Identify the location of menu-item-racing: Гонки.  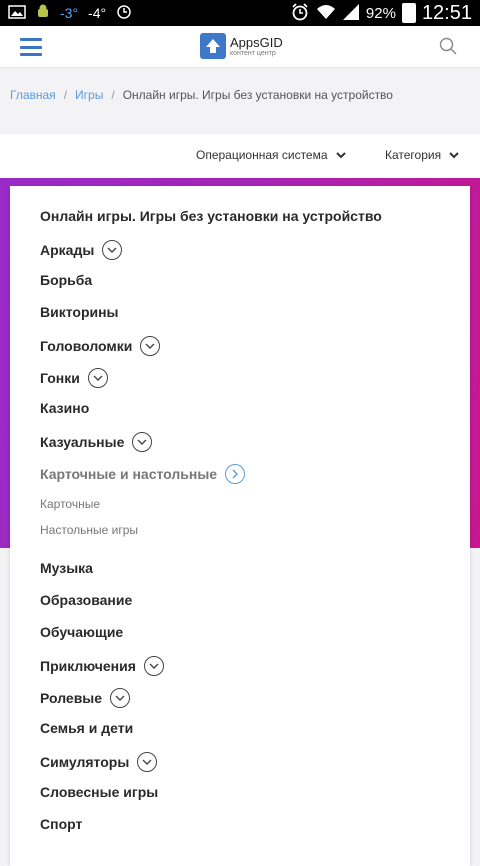
(74, 378).